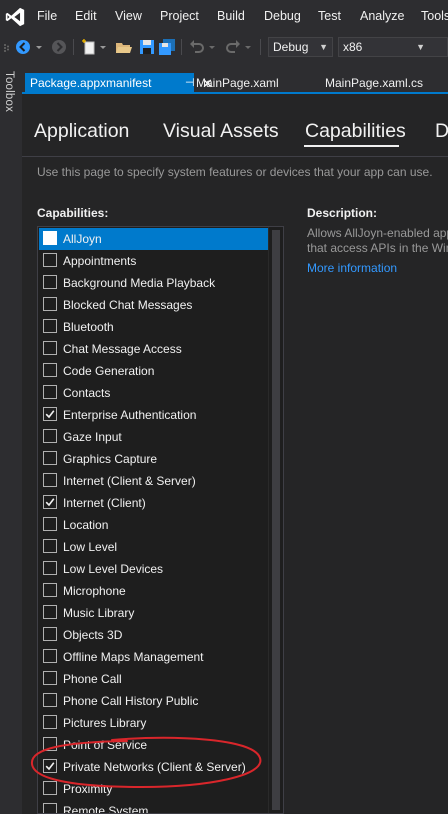  Describe the element at coordinates (153, 569) in the screenshot. I see `capability-row-low-level-devices: Low Level Devices` at that location.